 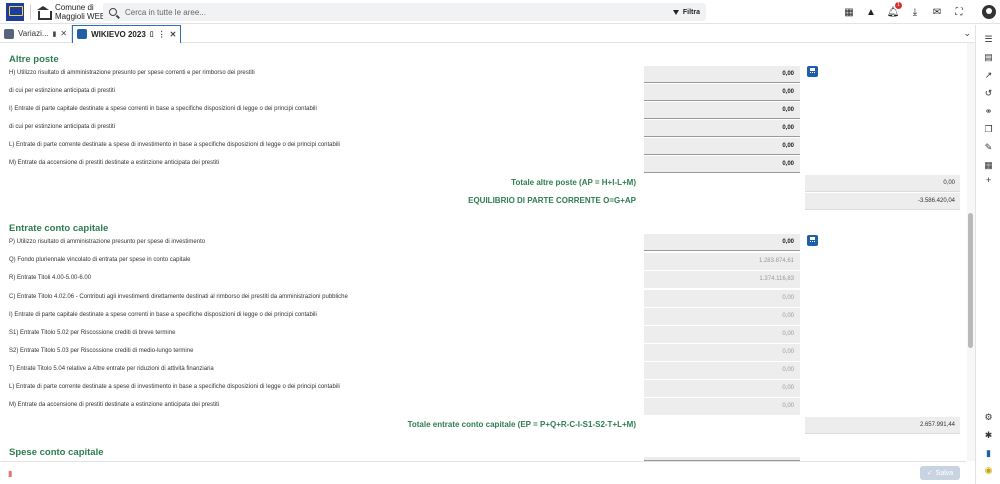 What do you see at coordinates (118, 34) in the screenshot?
I see `tab-label: WIKIEVO 2023` at bounding box center [118, 34].